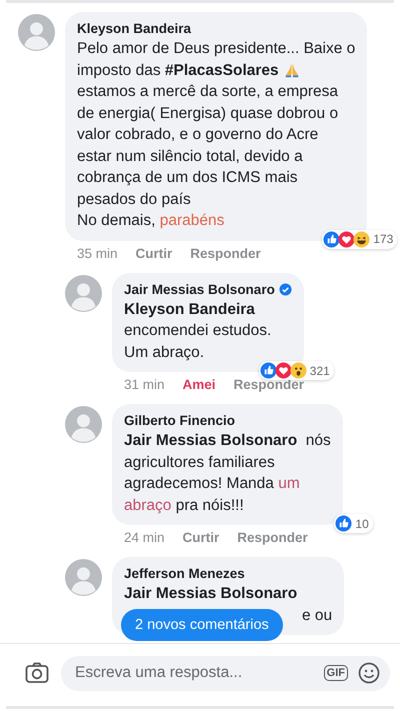 This screenshot has width=400, height=711. What do you see at coordinates (199, 384) in the screenshot?
I see `like-button: Amei` at bounding box center [199, 384].